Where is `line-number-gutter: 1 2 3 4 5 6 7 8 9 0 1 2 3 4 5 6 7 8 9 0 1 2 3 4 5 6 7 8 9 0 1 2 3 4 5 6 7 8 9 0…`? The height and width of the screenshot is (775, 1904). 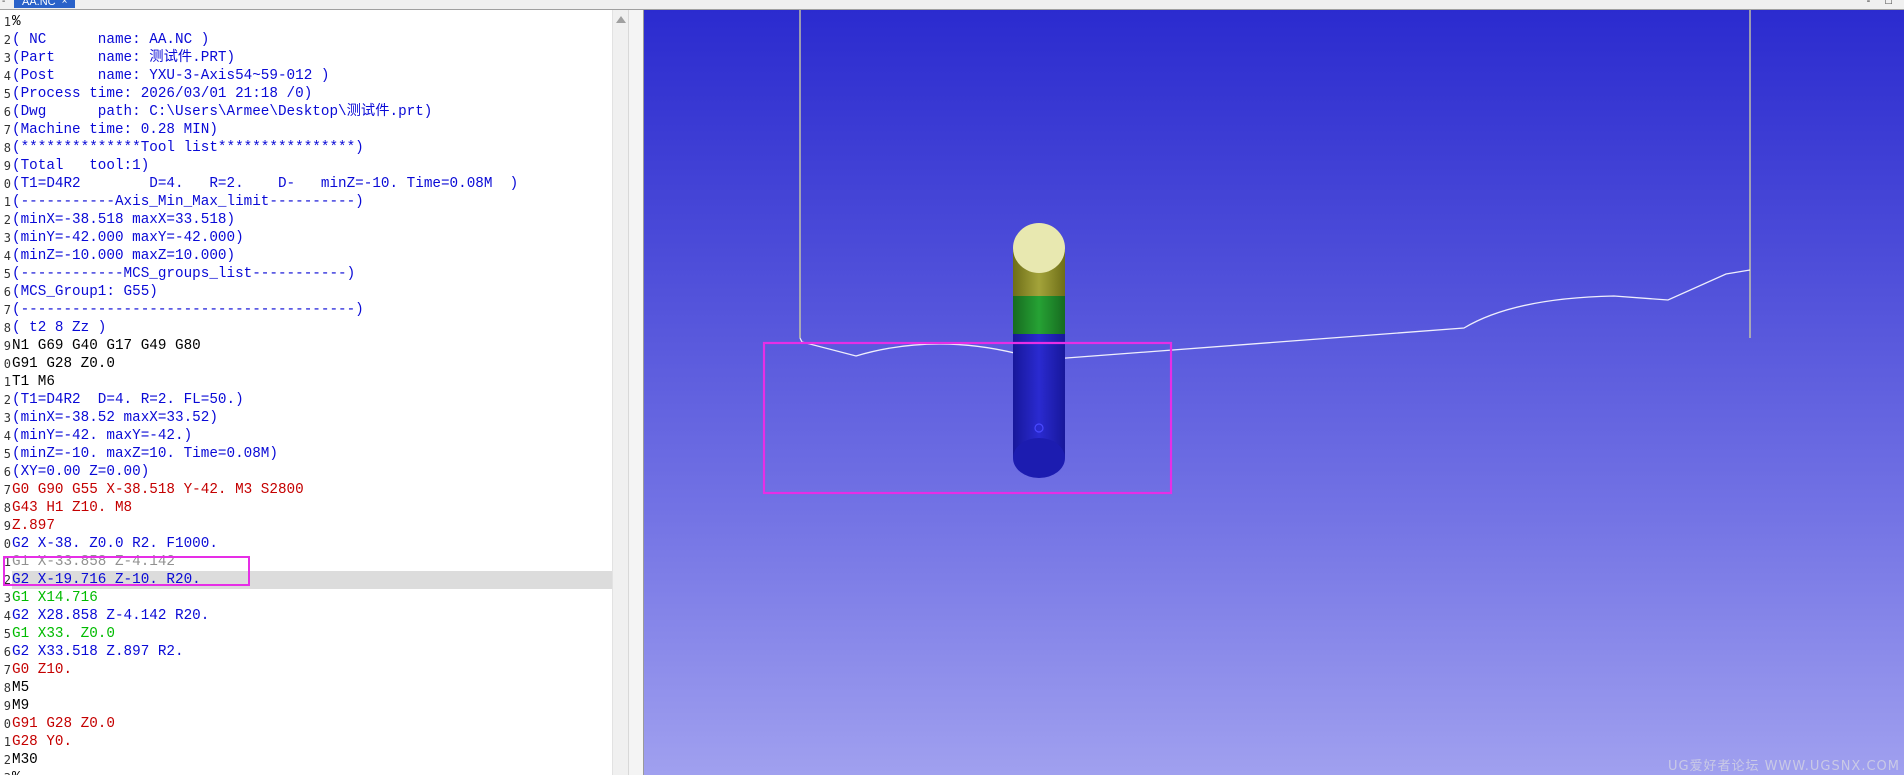
line-number-gutter: 1 2 3 4 5 6 7 8 9 0 1 2 3 4 5 6 7 8 9 0 1 2 3 4 5 6 7 8 9 0 1 2 3 4 5 6 7 8 9 0… is located at coordinates (6, 392).